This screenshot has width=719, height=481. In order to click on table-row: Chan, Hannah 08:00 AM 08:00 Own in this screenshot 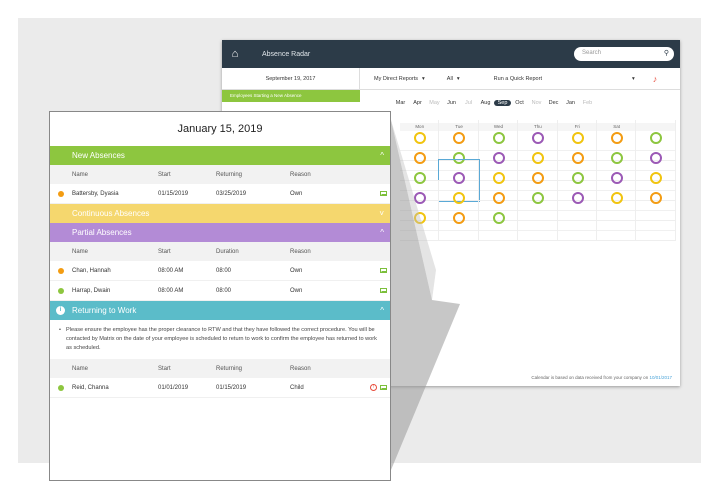, I will do `click(220, 271)`.